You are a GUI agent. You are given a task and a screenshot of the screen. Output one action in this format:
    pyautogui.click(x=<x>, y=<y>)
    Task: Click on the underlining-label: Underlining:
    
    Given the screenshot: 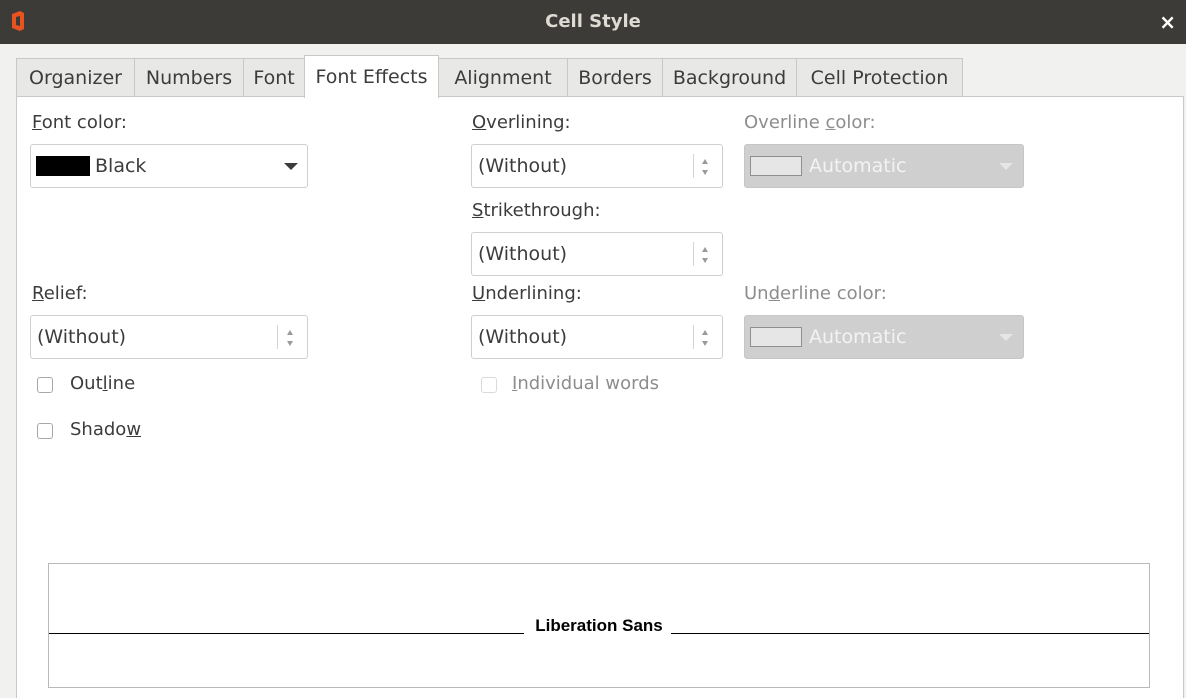 What is the action you would take?
    pyautogui.click(x=527, y=293)
    